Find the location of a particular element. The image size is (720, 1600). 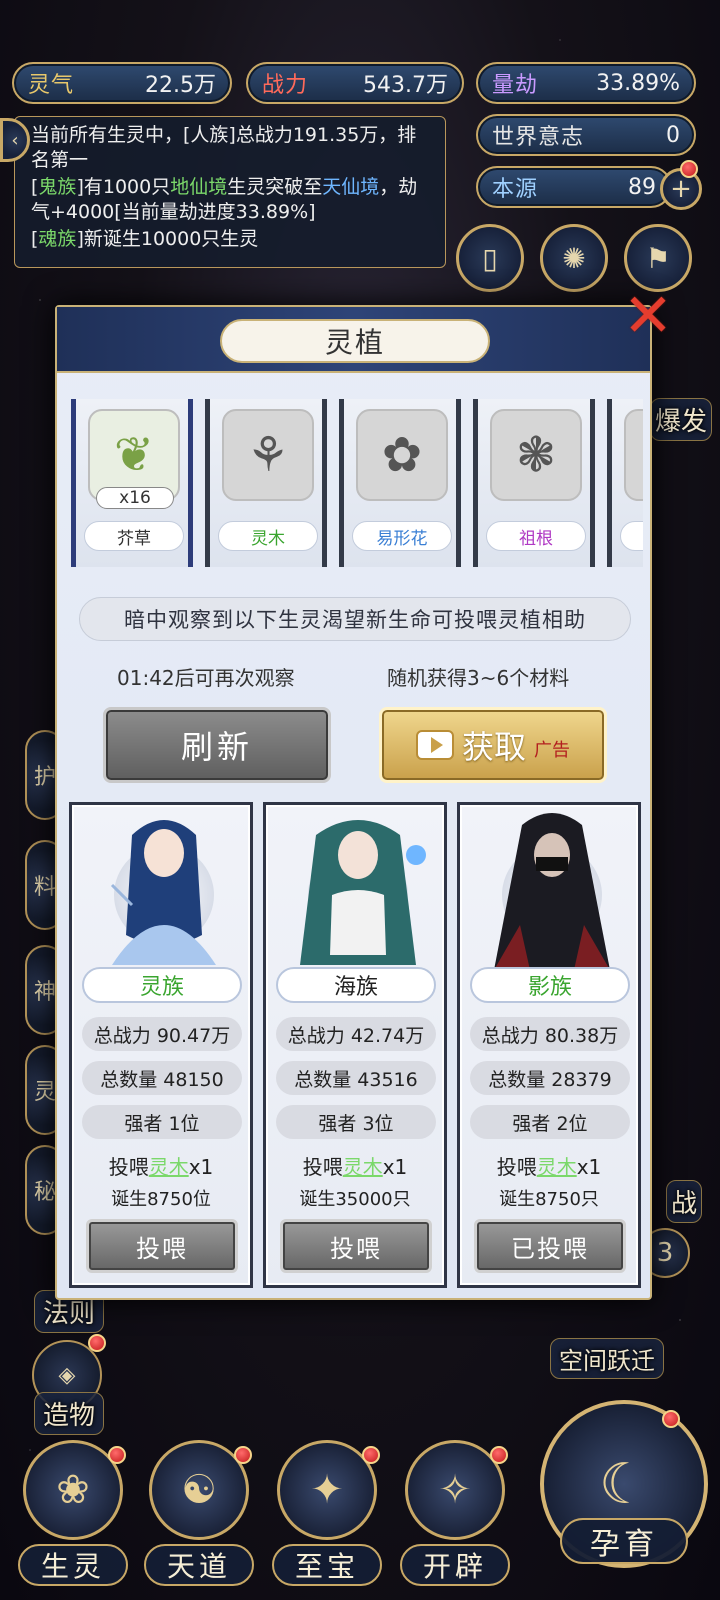

race-rank: 强者 3位 is located at coordinates (356, 1122).